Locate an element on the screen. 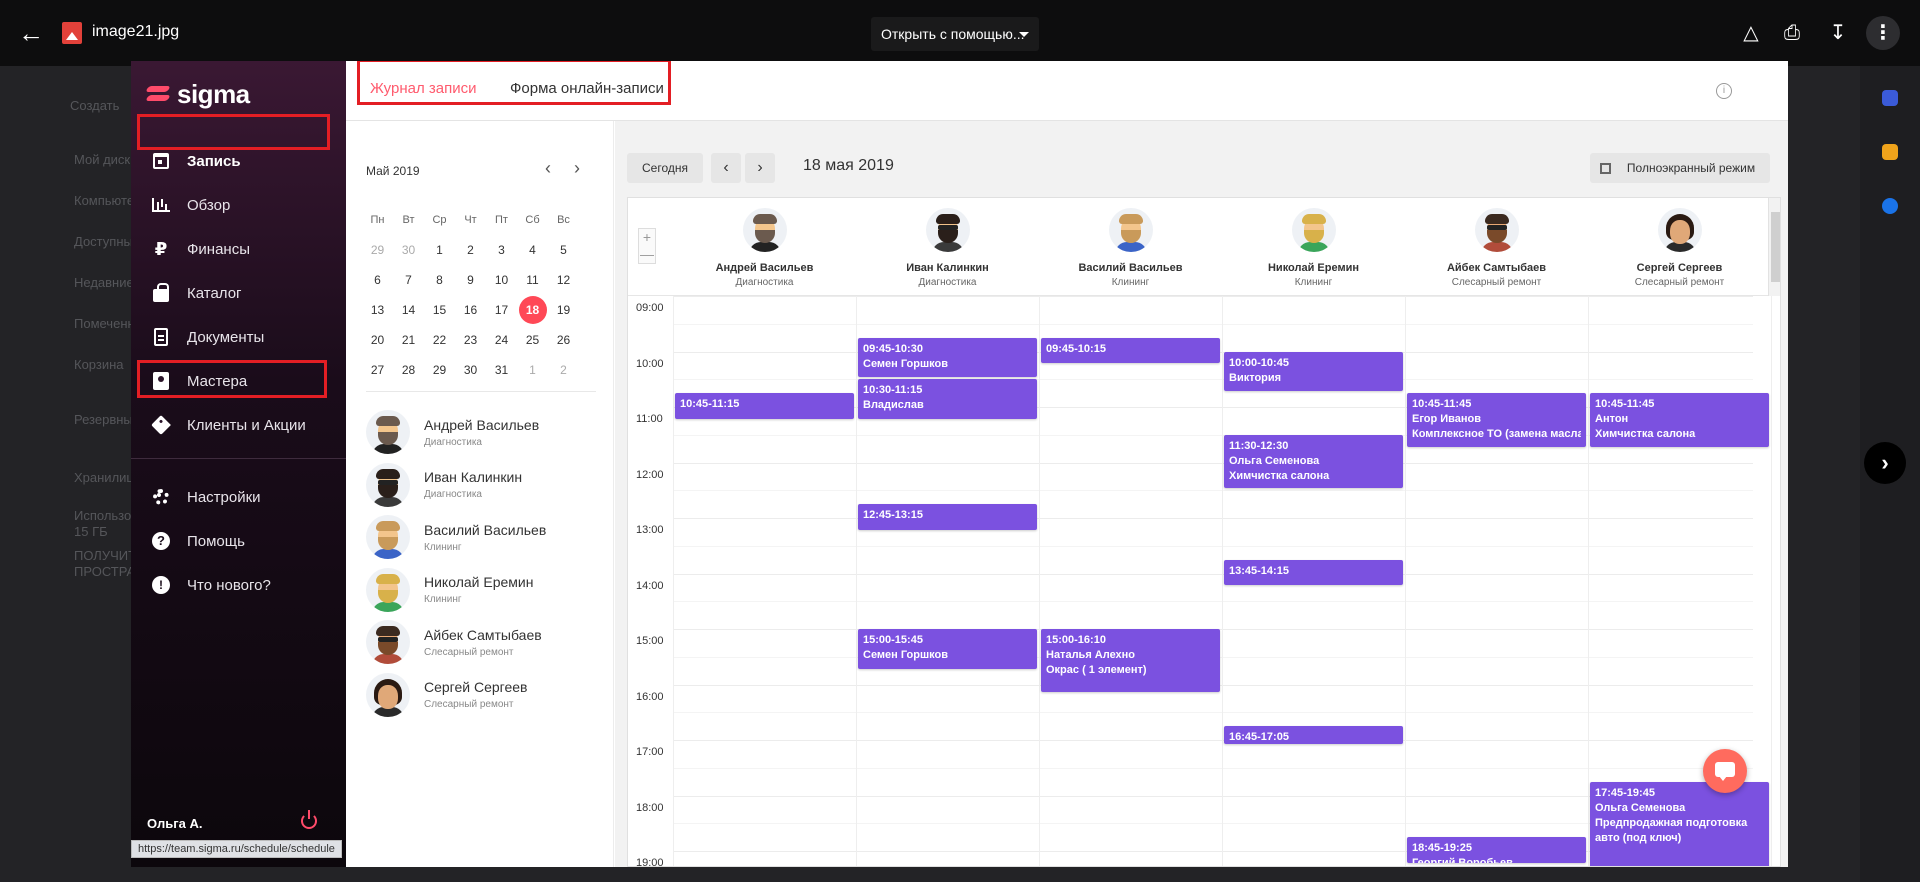  sidebar-item-dokumenty: Документы is located at coordinates (238, 337).